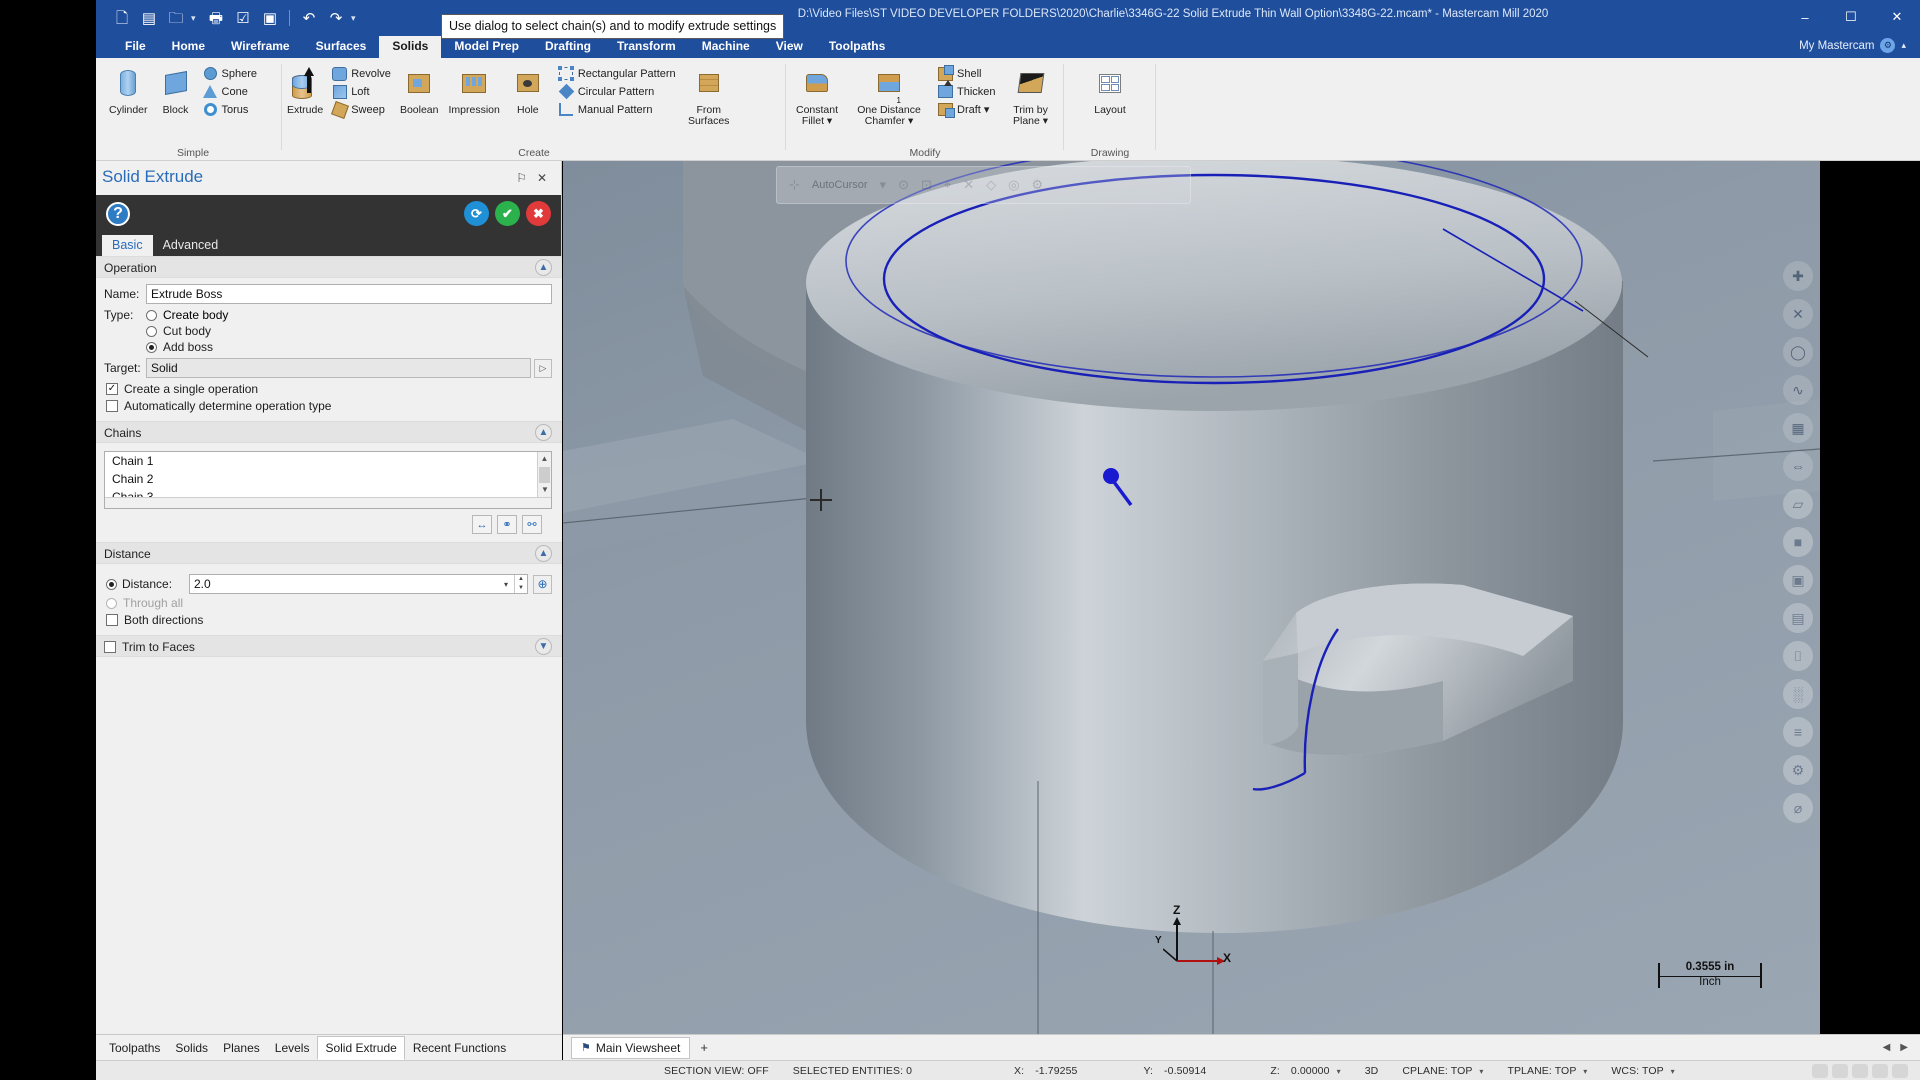  I want to click on dynamic-rotate-icon: ∿, so click(1798, 390).